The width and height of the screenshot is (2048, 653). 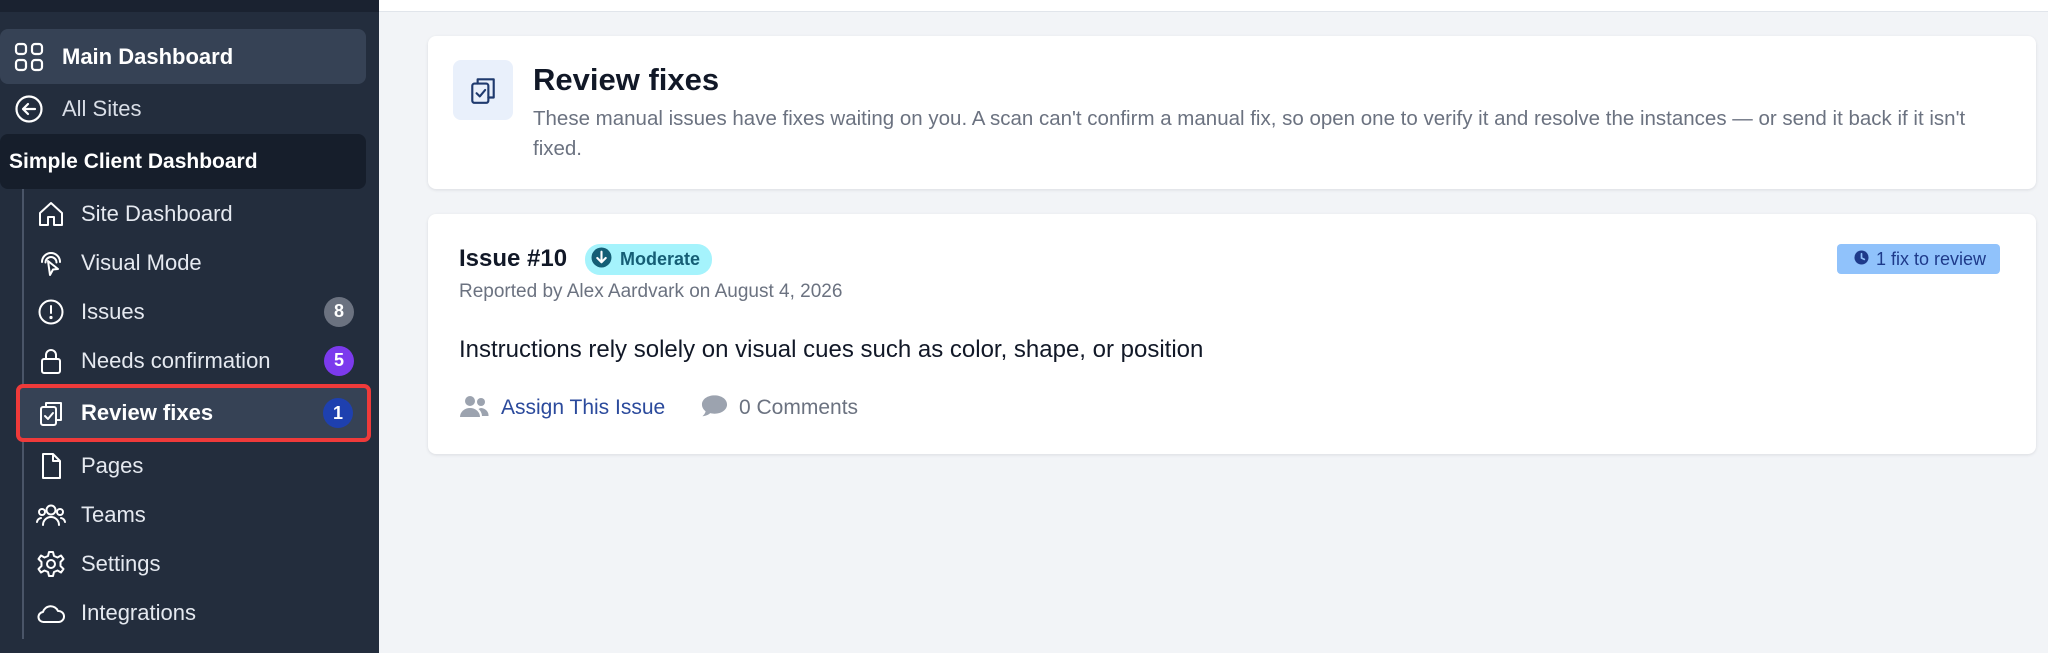 What do you see at coordinates (102, 108) in the screenshot?
I see `sidebar-item-label: All Sites` at bounding box center [102, 108].